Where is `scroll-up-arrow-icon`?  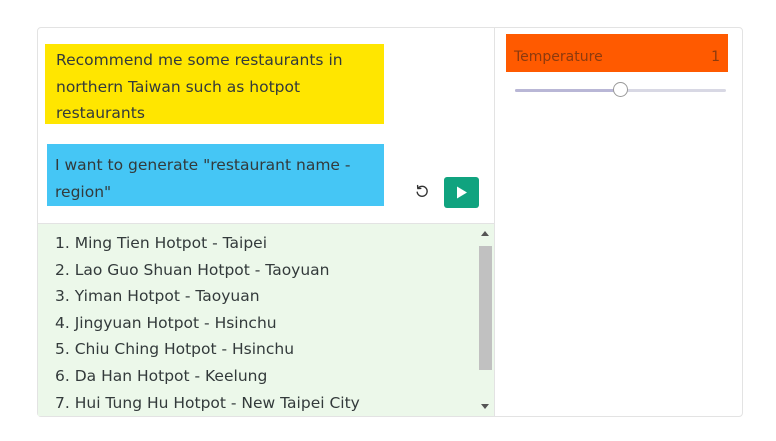 scroll-up-arrow-icon is located at coordinates (485, 233).